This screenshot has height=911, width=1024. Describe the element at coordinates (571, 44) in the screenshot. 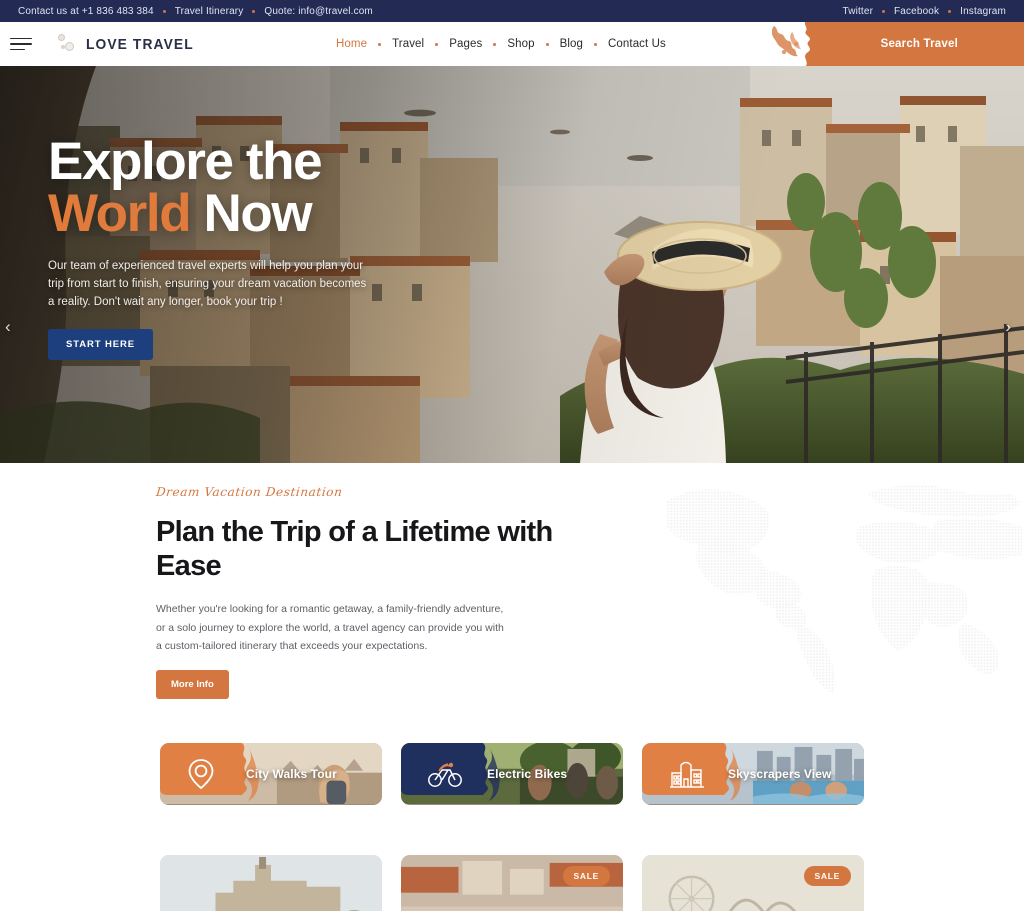

I see `nav-item-blog: Blog` at that location.